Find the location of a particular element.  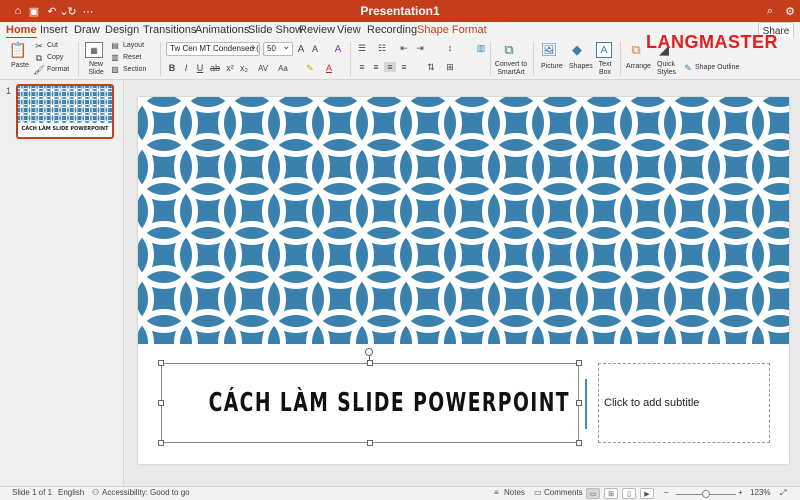

tab-view: View is located at coordinates (349, 30).